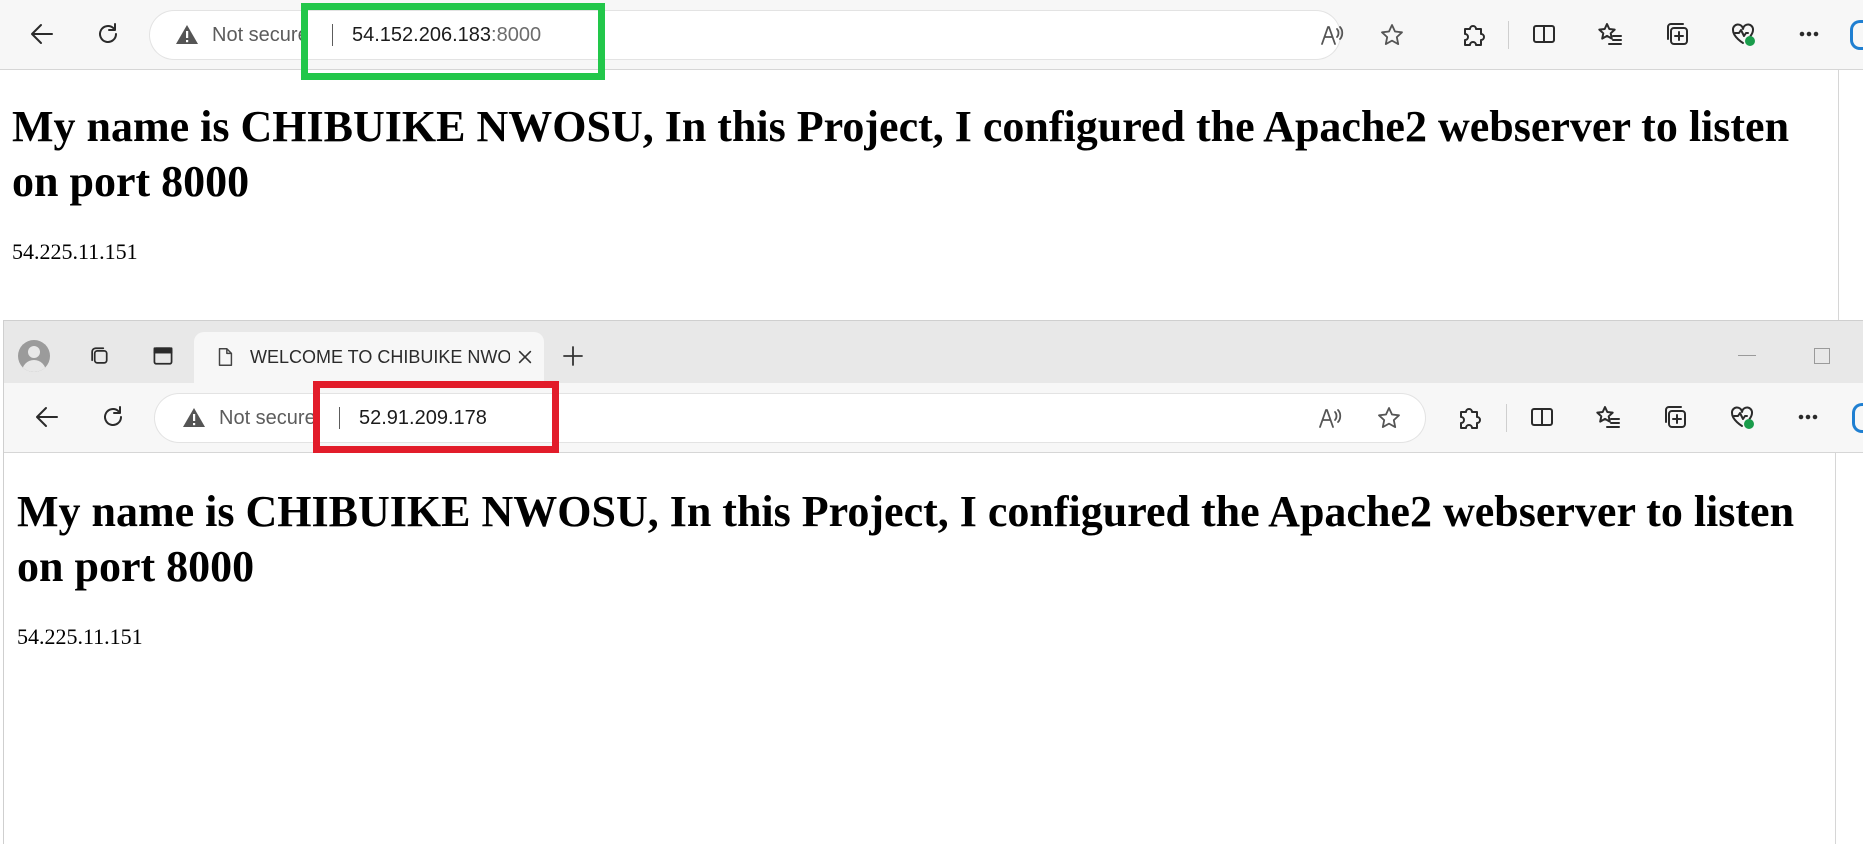 This screenshot has height=844, width=1863. I want to click on tab-title: WELCOME TO CHIBUIKE NWOSU, so click(380, 357).